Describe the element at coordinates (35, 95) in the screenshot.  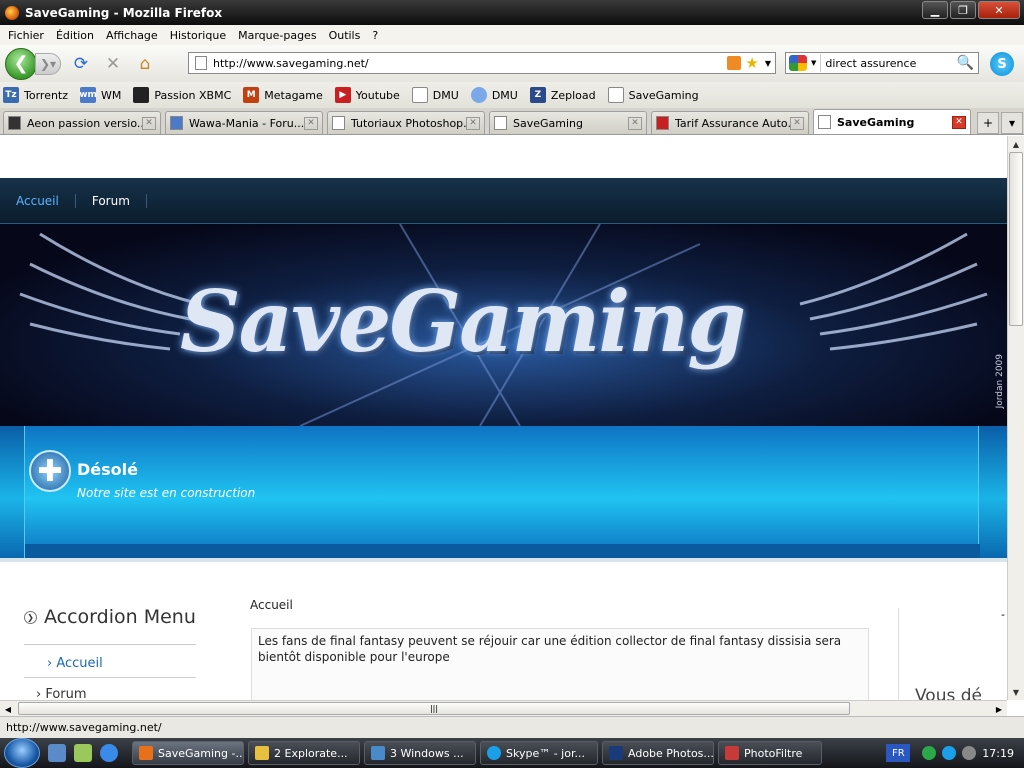
I see `bookmark-torrentz: Tz Torrentz` at that location.